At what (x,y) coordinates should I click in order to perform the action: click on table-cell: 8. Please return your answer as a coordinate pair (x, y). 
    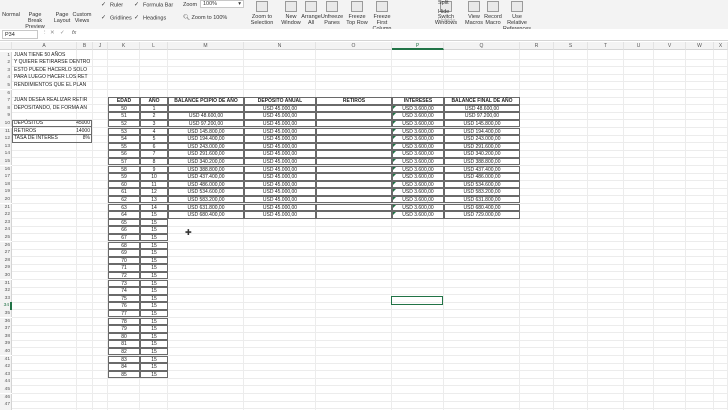
    Looking at the image, I should click on (154, 161).